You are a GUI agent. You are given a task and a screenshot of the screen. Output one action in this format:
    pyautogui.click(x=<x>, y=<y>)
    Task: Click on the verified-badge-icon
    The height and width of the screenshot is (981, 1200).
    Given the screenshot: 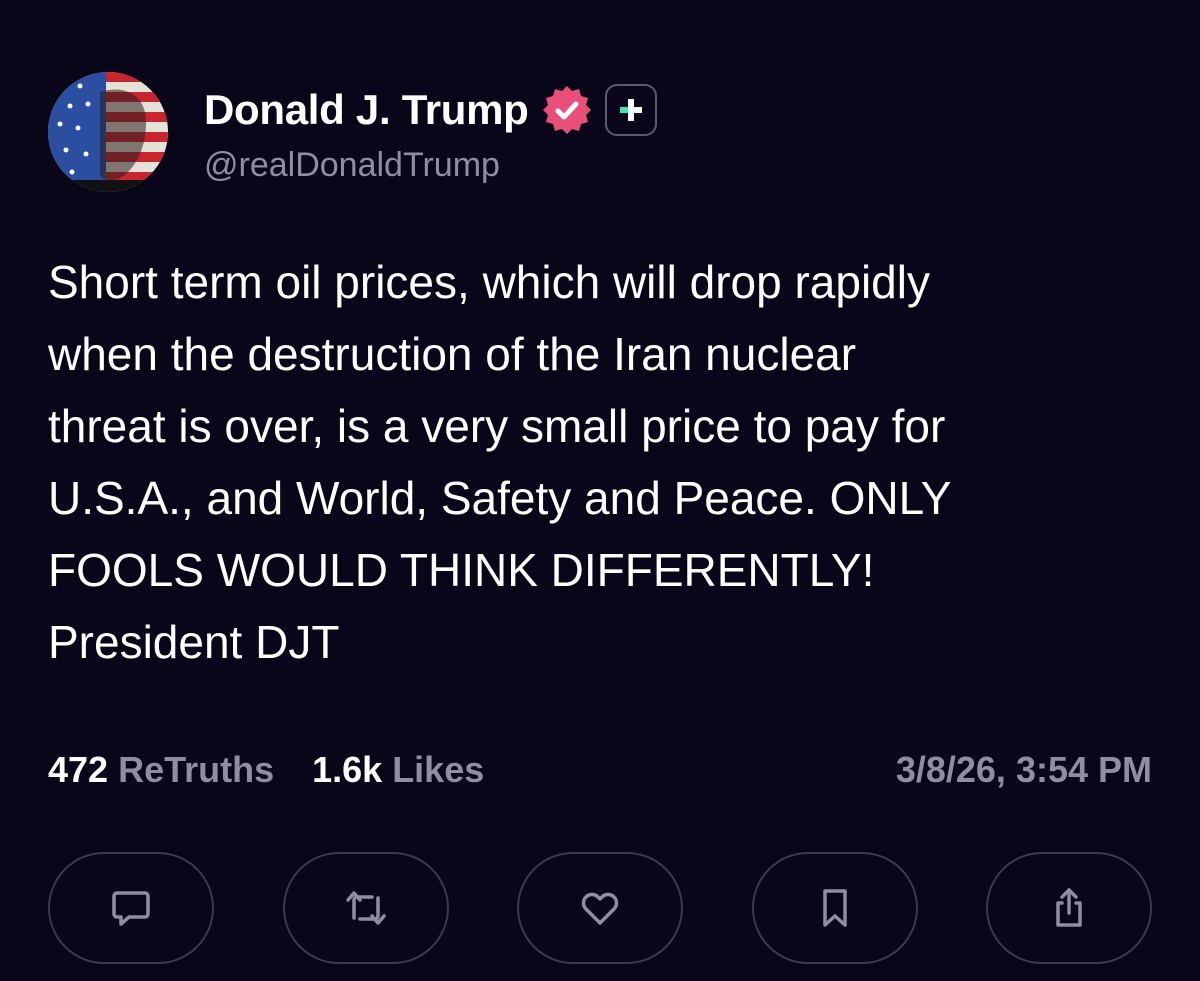 What is the action you would take?
    pyautogui.click(x=567, y=110)
    